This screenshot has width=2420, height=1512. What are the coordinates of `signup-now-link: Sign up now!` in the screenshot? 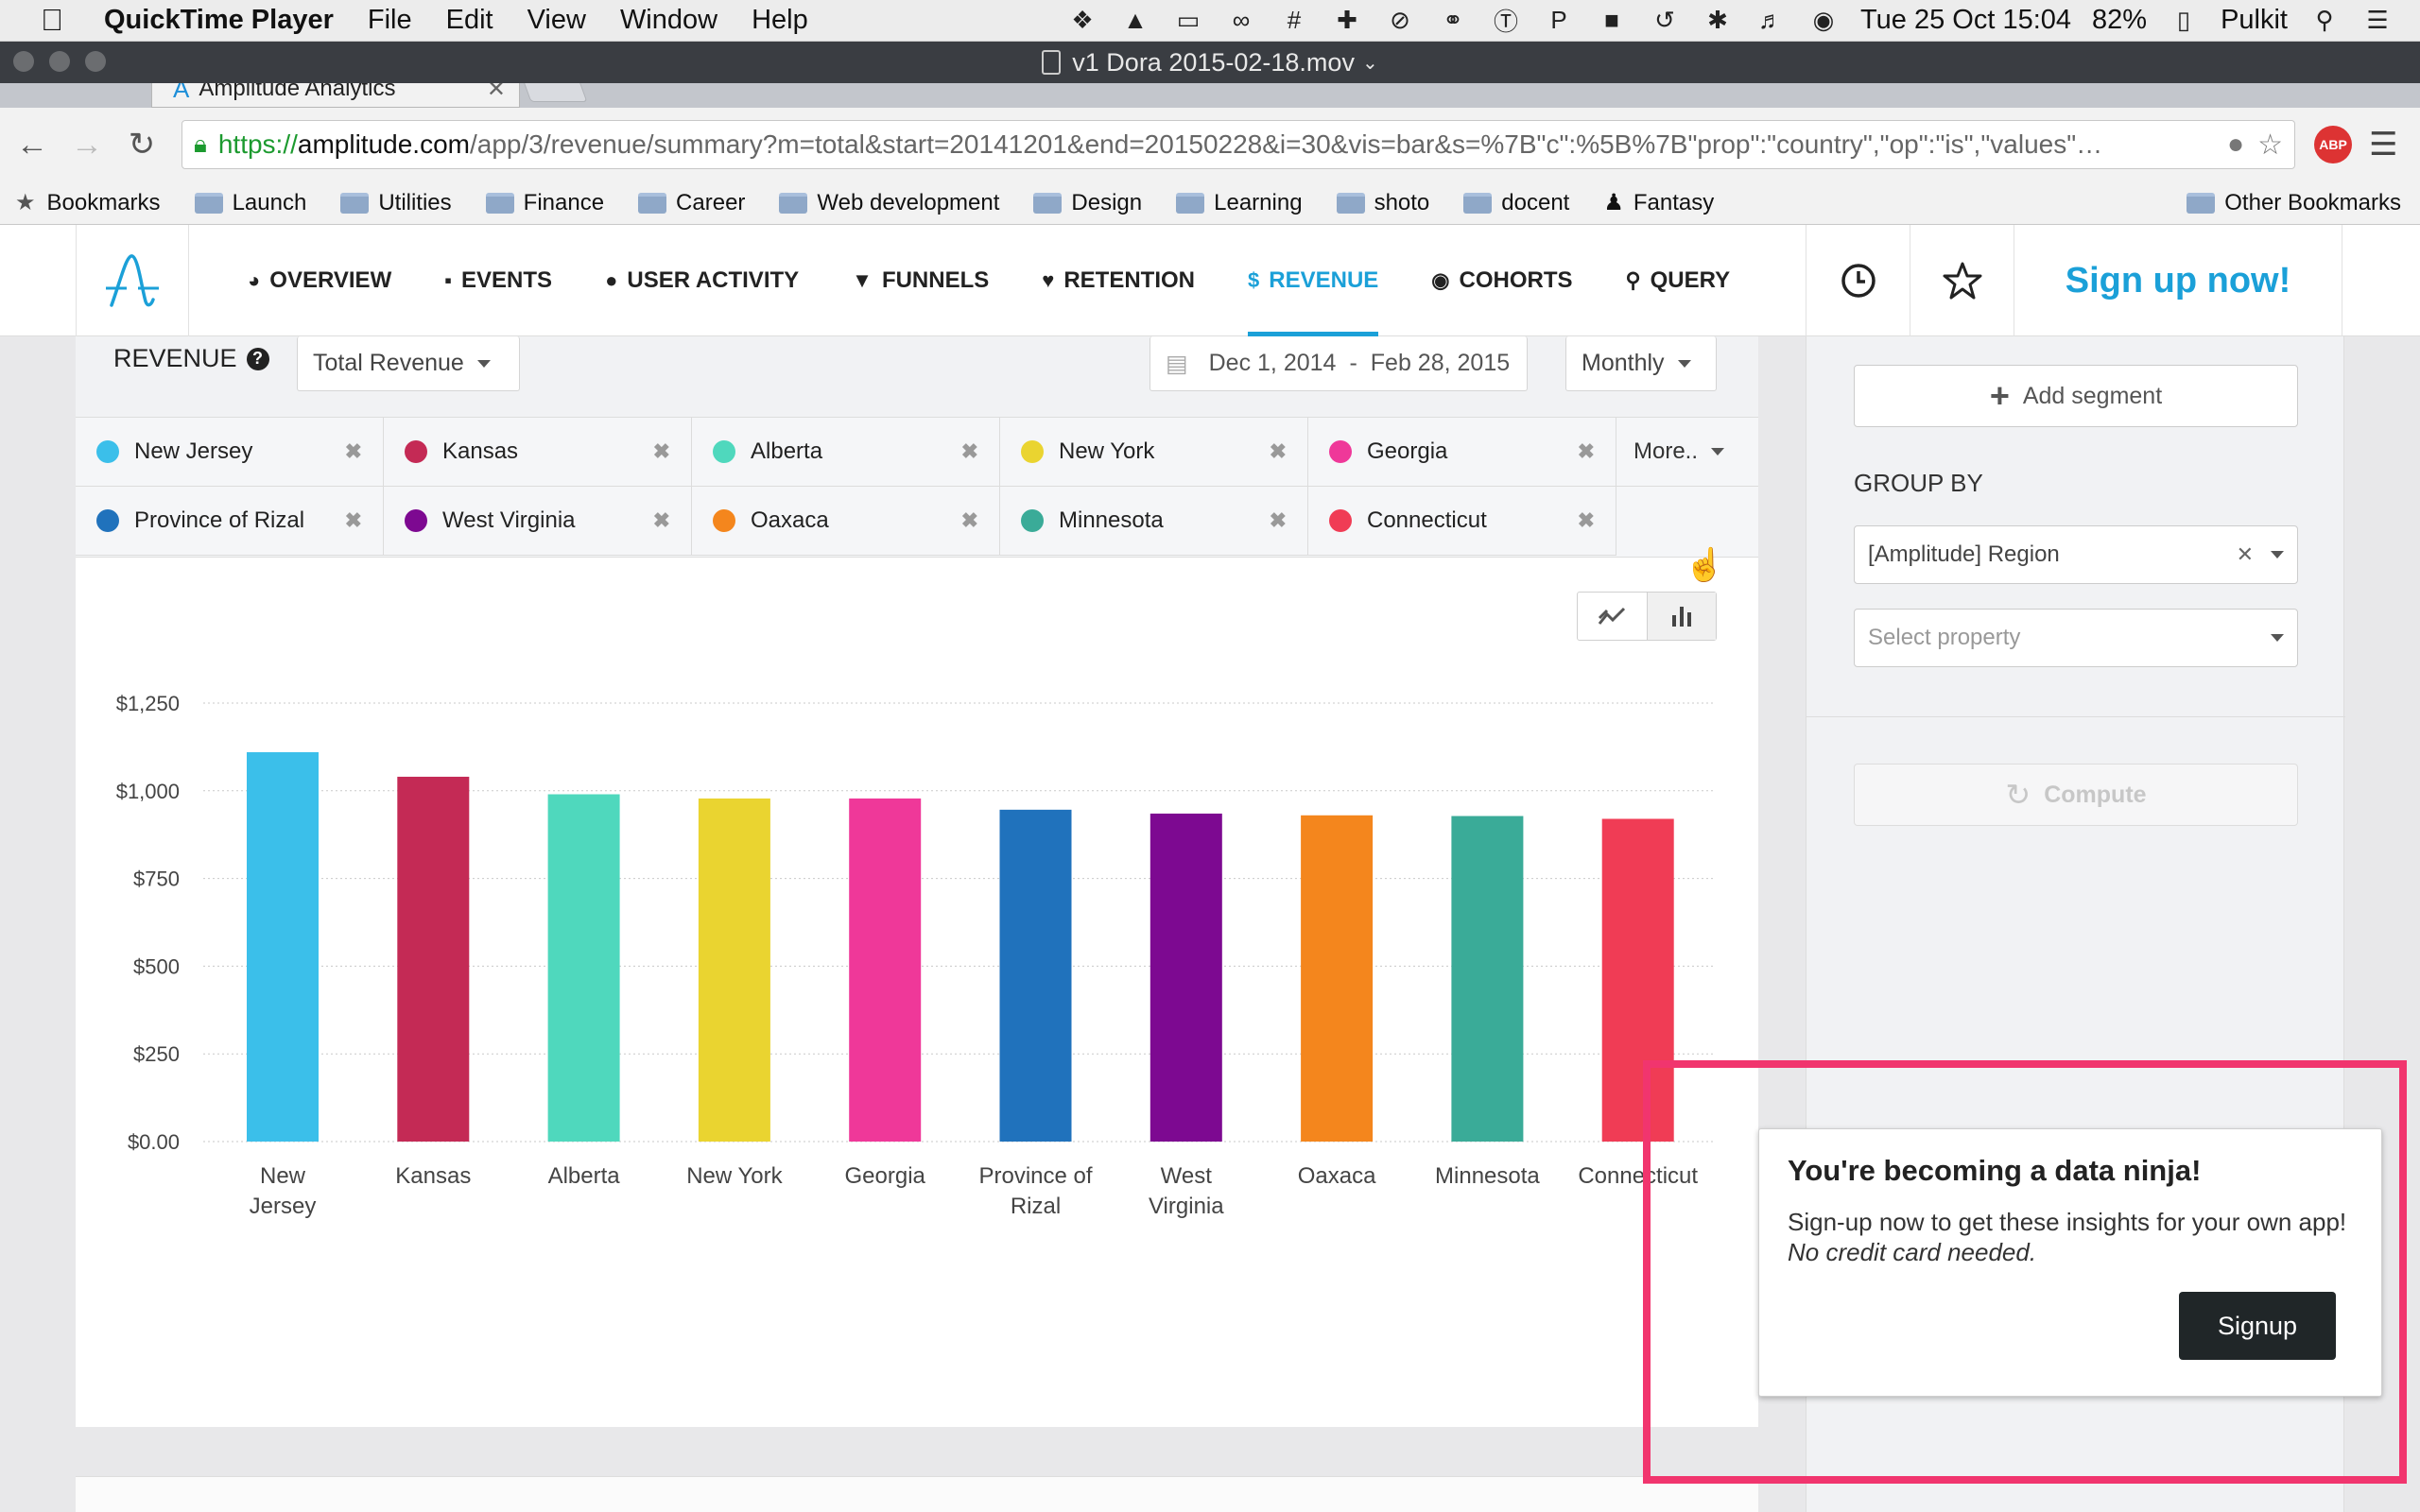 It's located at (2178, 280).